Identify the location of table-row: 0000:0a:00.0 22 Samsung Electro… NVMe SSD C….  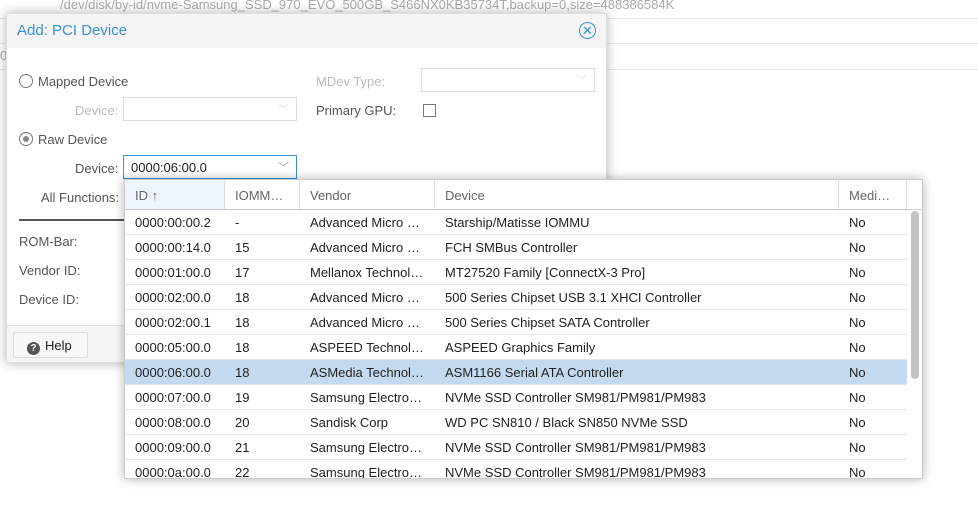
(516, 469).